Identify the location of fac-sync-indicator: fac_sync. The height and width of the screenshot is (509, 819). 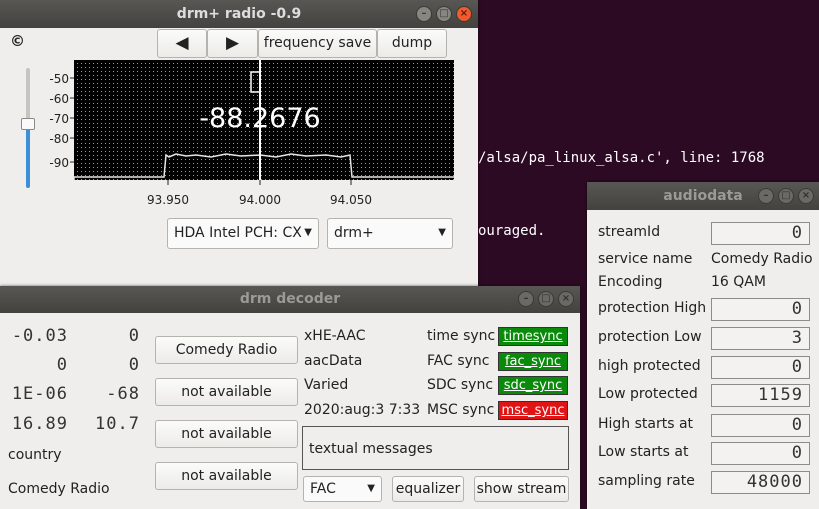
(533, 361).